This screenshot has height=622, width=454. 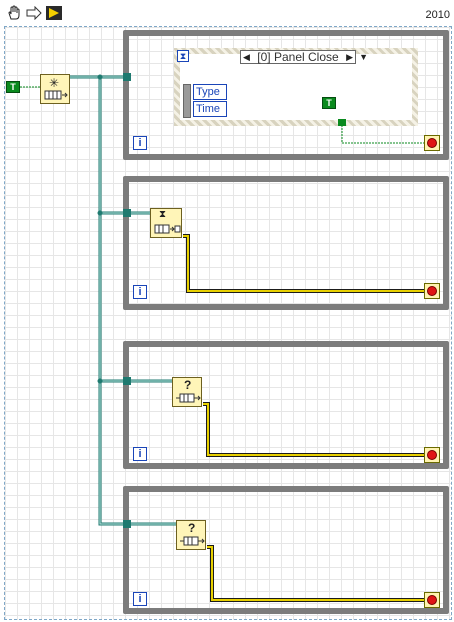 What do you see at coordinates (298, 57) in the screenshot?
I see `case-selector-label: [0] Panel Close` at bounding box center [298, 57].